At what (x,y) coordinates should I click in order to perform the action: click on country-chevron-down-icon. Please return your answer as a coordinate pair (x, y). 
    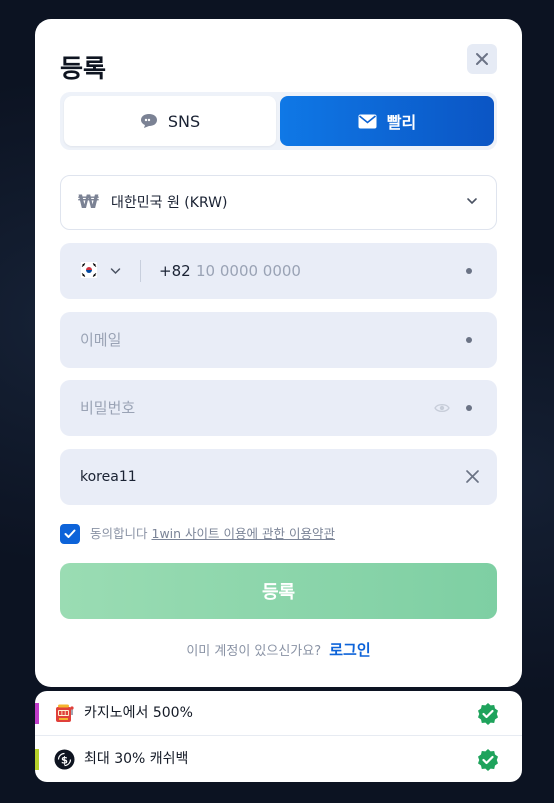
    Looking at the image, I should click on (115, 271).